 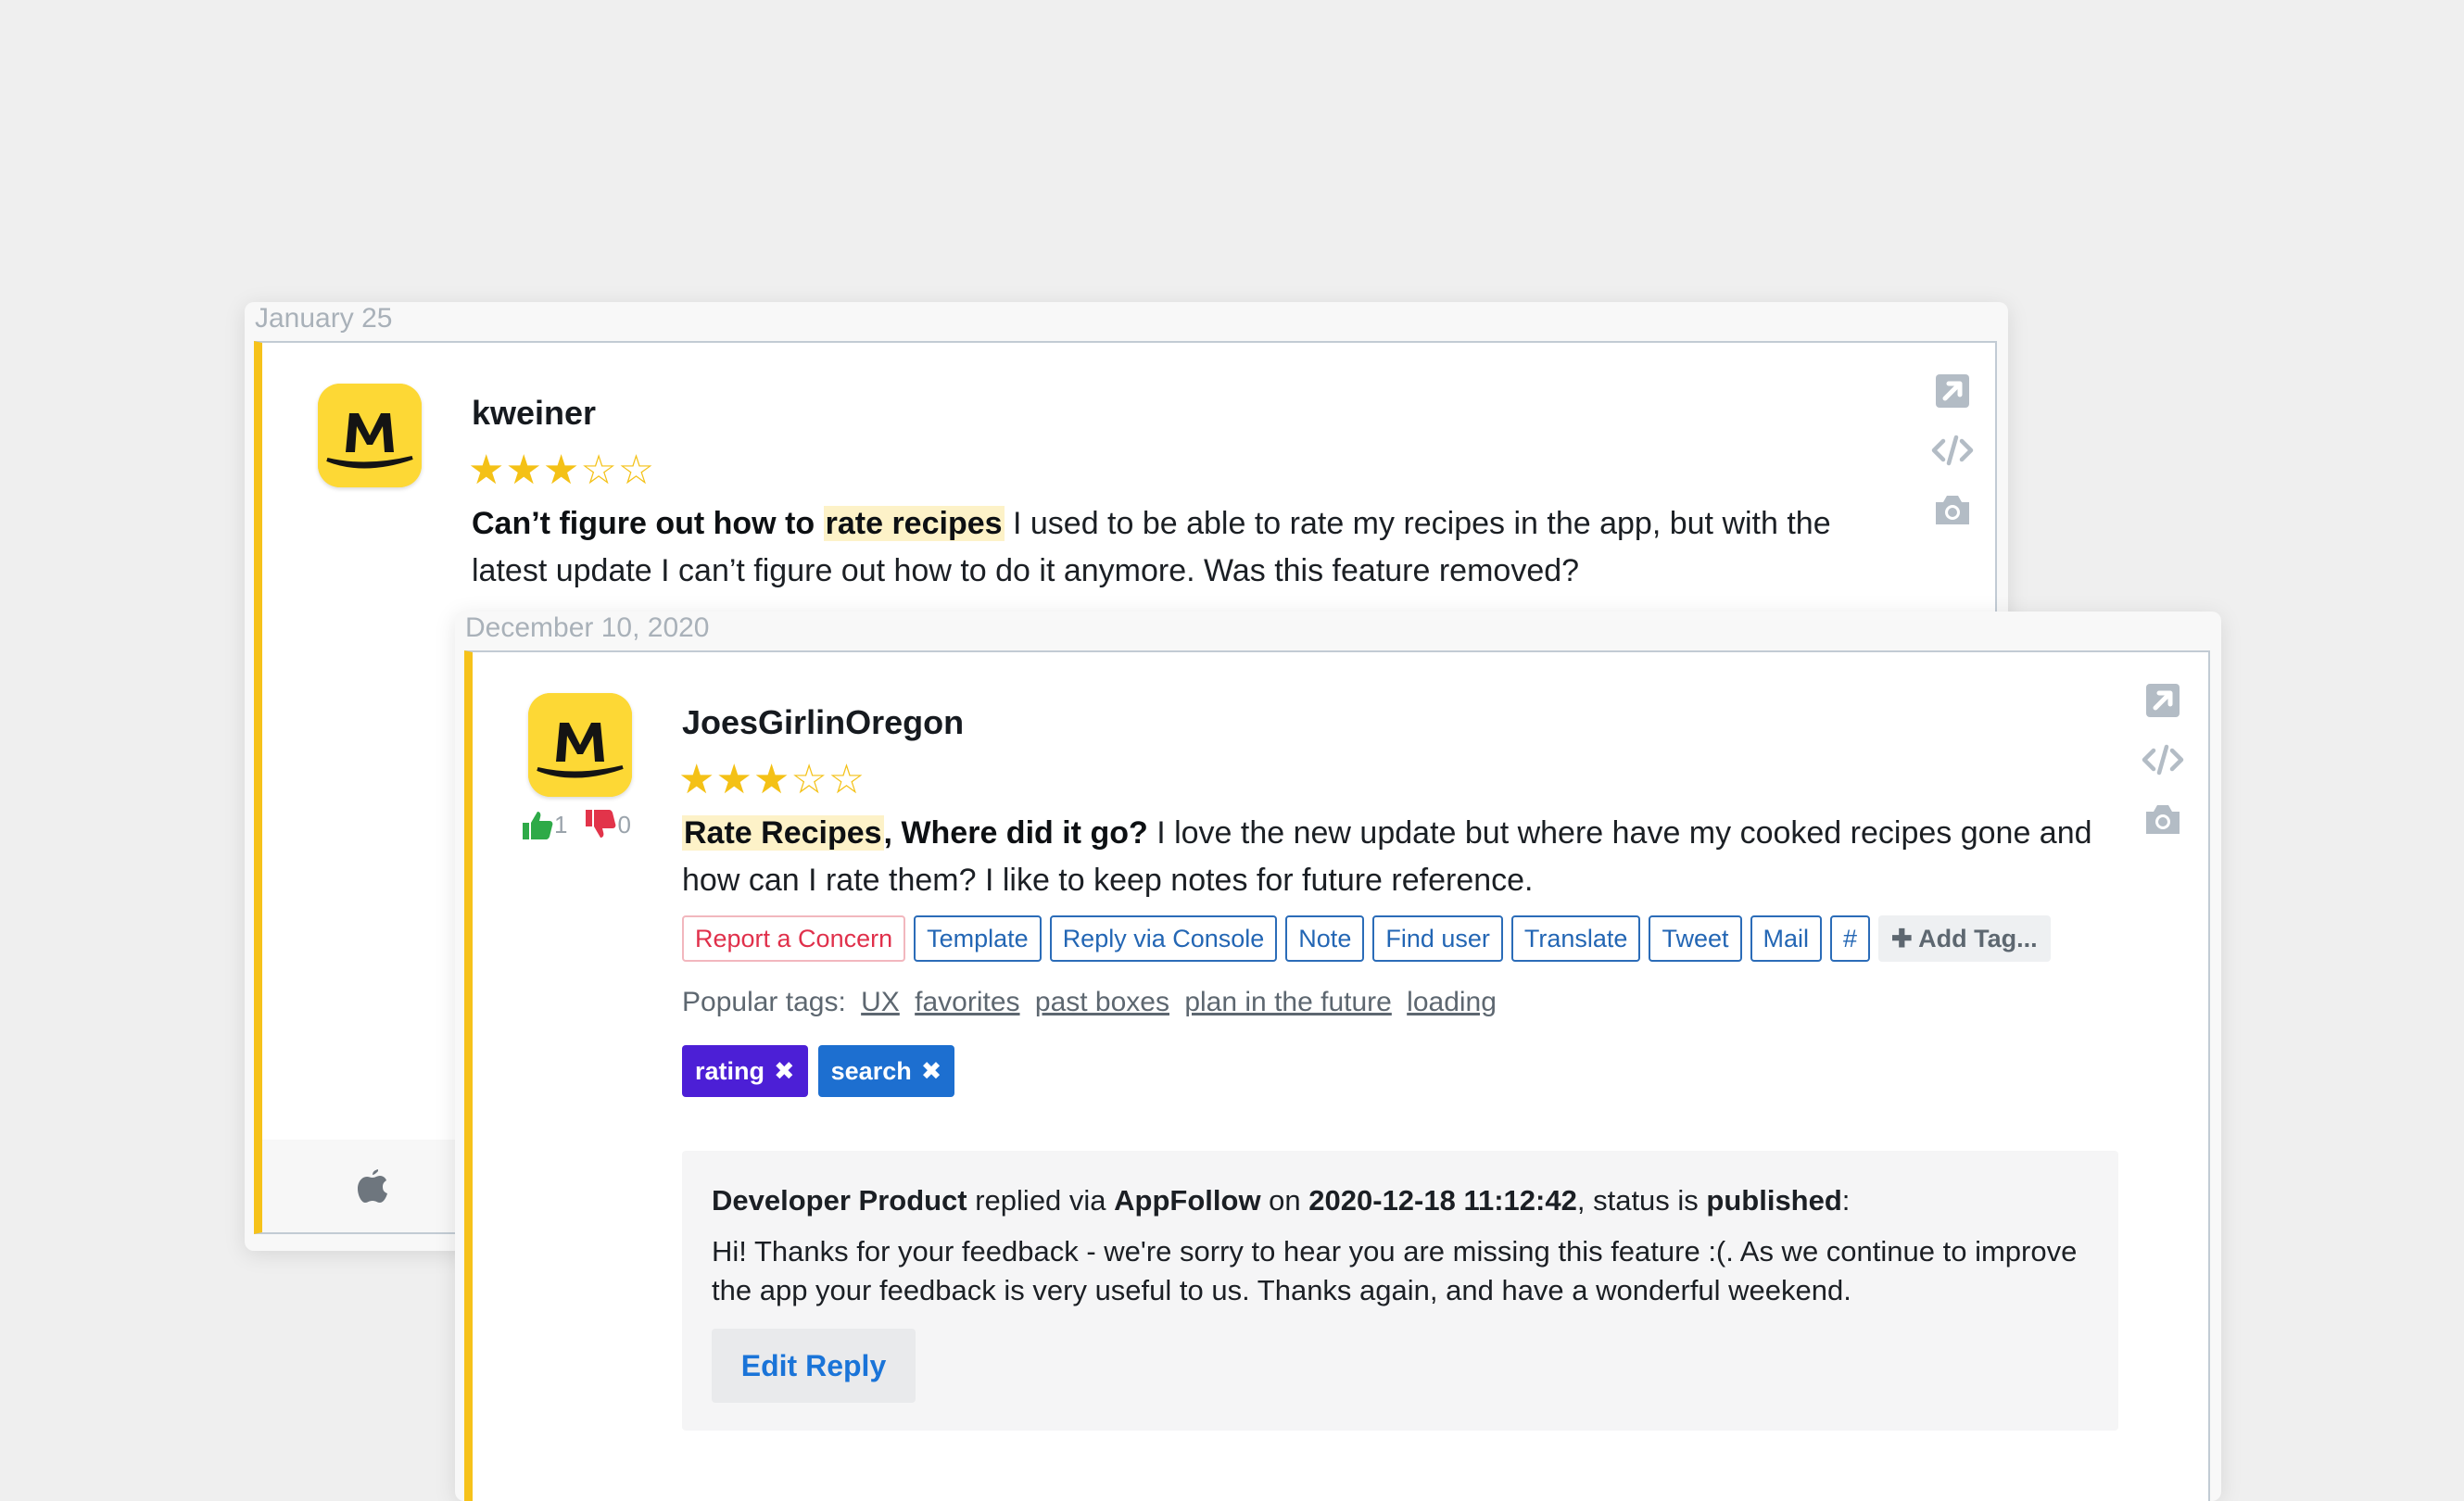 What do you see at coordinates (745, 1071) in the screenshot?
I see `tag-chip-rating: rating ✖` at bounding box center [745, 1071].